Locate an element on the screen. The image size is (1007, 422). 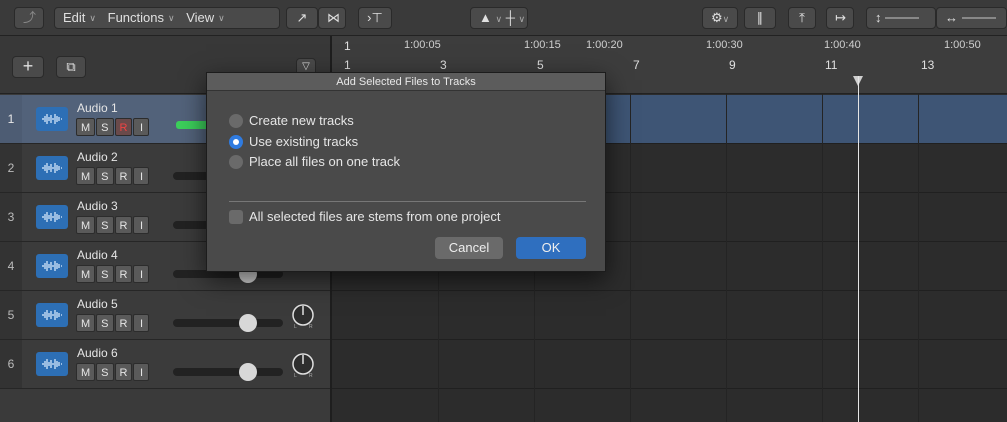
flex-icon: ⋈ is located at coordinates (332, 18).